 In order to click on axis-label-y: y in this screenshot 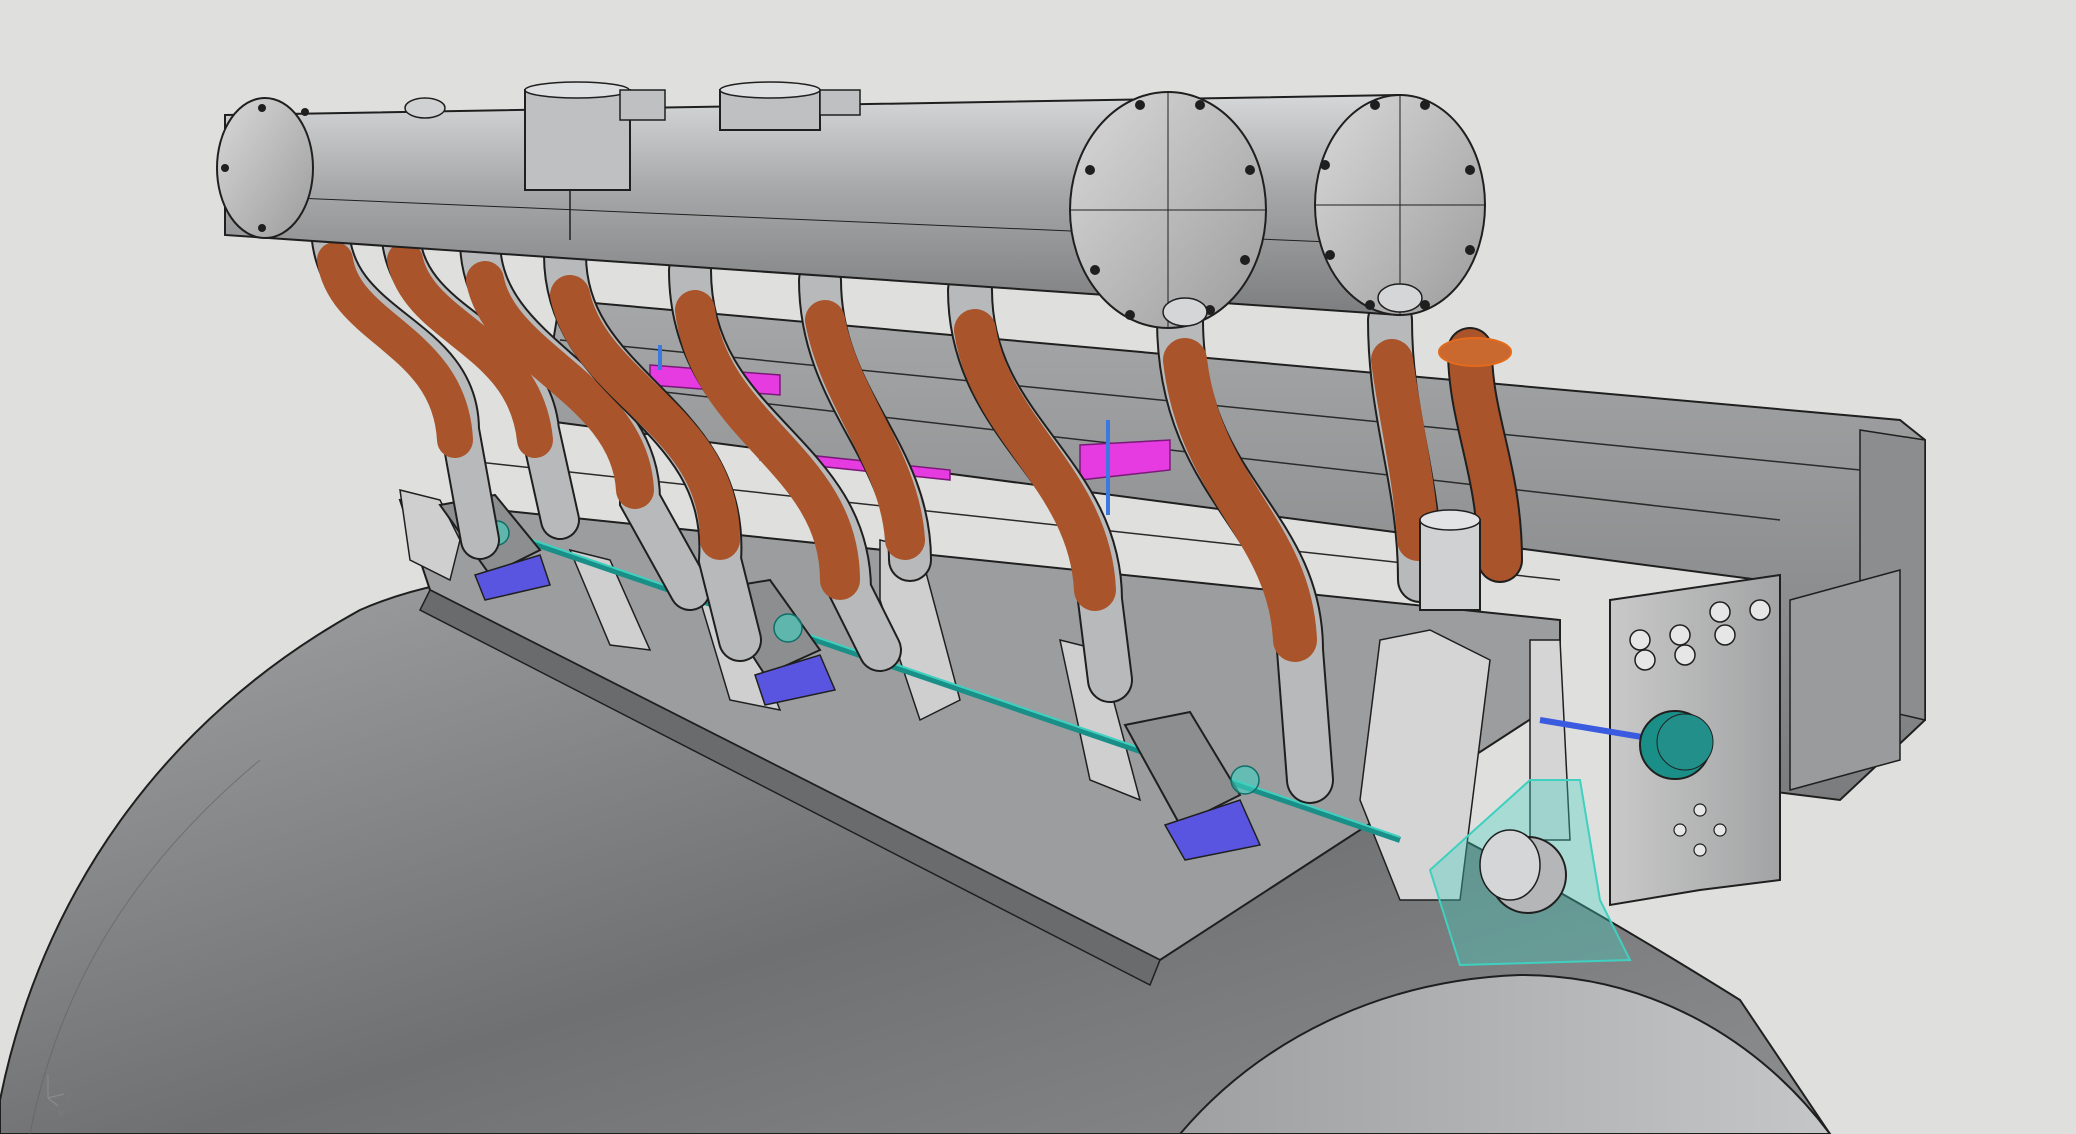, I will do `click(69, 1094)`.